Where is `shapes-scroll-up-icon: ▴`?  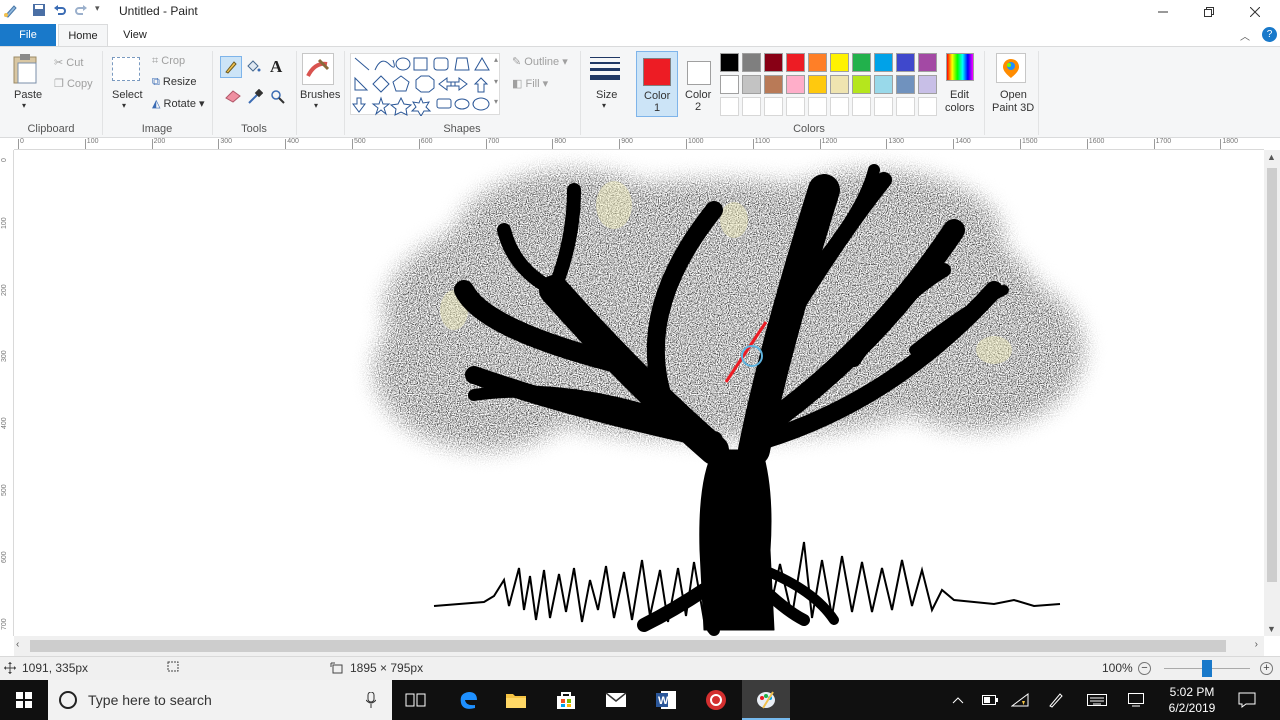 shapes-scroll-up-icon: ▴ is located at coordinates (496, 59).